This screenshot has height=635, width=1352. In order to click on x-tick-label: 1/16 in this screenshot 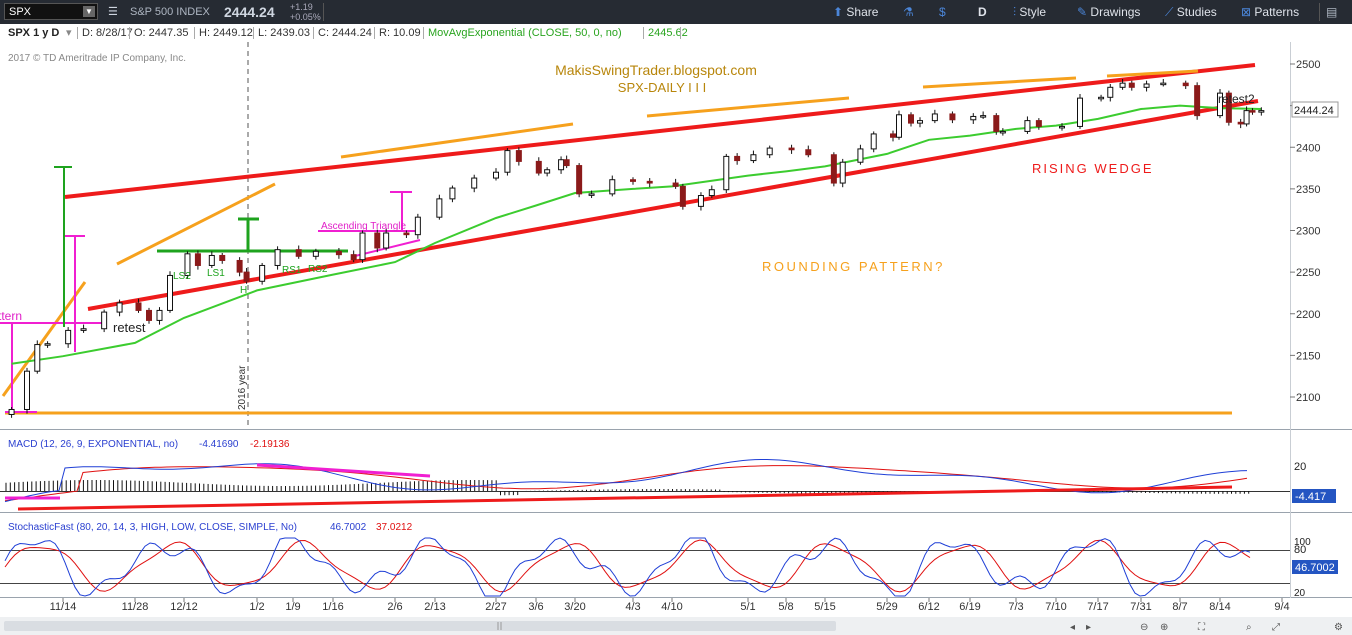, I will do `click(332, 607)`.